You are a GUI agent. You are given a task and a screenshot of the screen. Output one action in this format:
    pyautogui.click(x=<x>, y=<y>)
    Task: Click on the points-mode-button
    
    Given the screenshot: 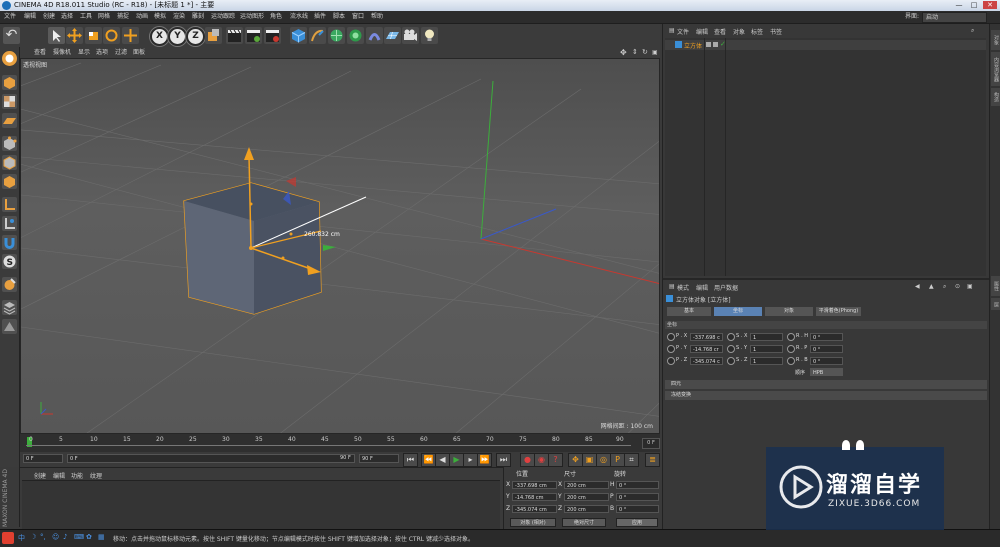 What is the action you would take?
    pyautogui.click(x=9, y=143)
    